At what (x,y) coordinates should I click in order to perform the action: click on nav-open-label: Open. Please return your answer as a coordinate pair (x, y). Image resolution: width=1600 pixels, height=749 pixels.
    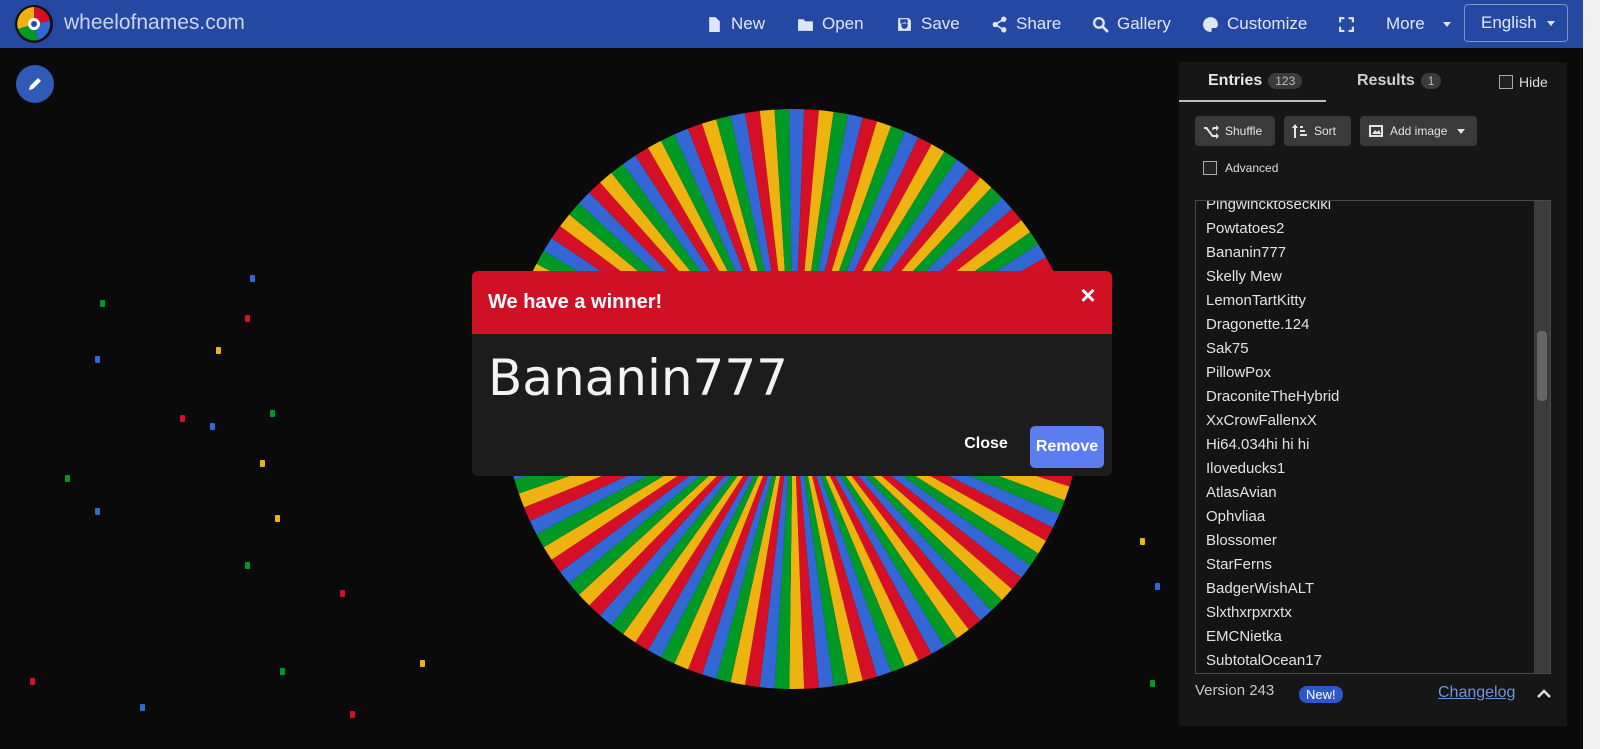
    Looking at the image, I should click on (843, 23).